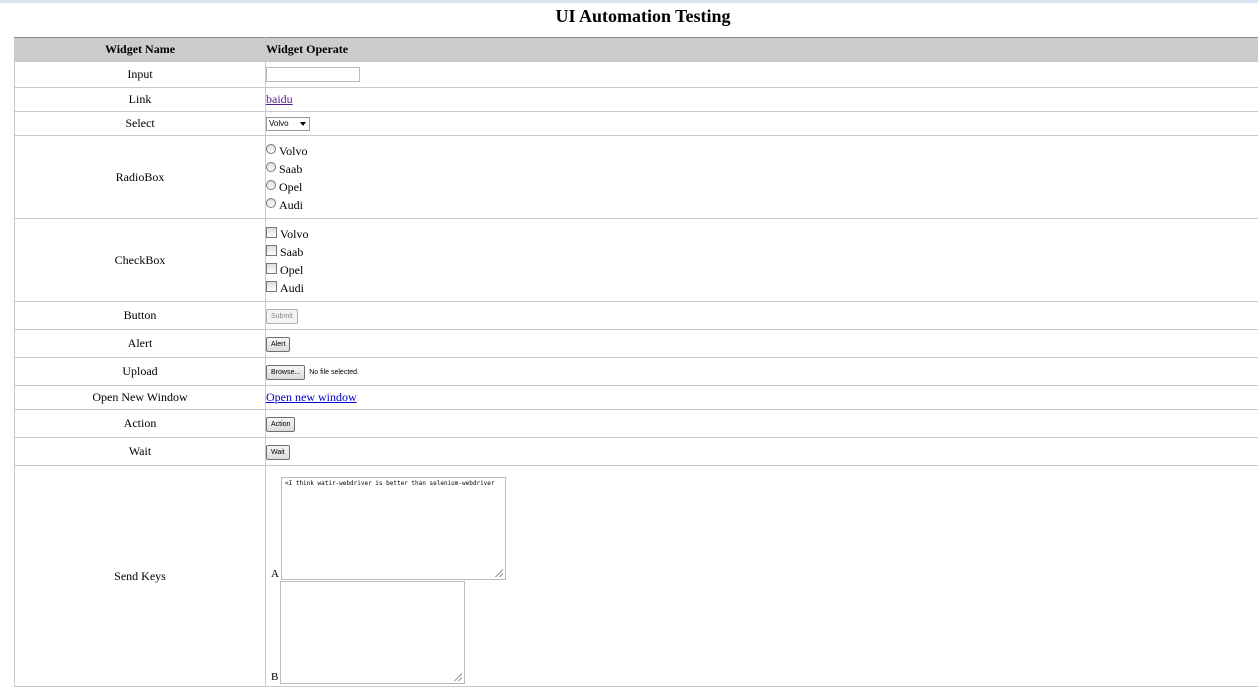 The height and width of the screenshot is (687, 1258). I want to click on row-action: Action Action, so click(636, 424).